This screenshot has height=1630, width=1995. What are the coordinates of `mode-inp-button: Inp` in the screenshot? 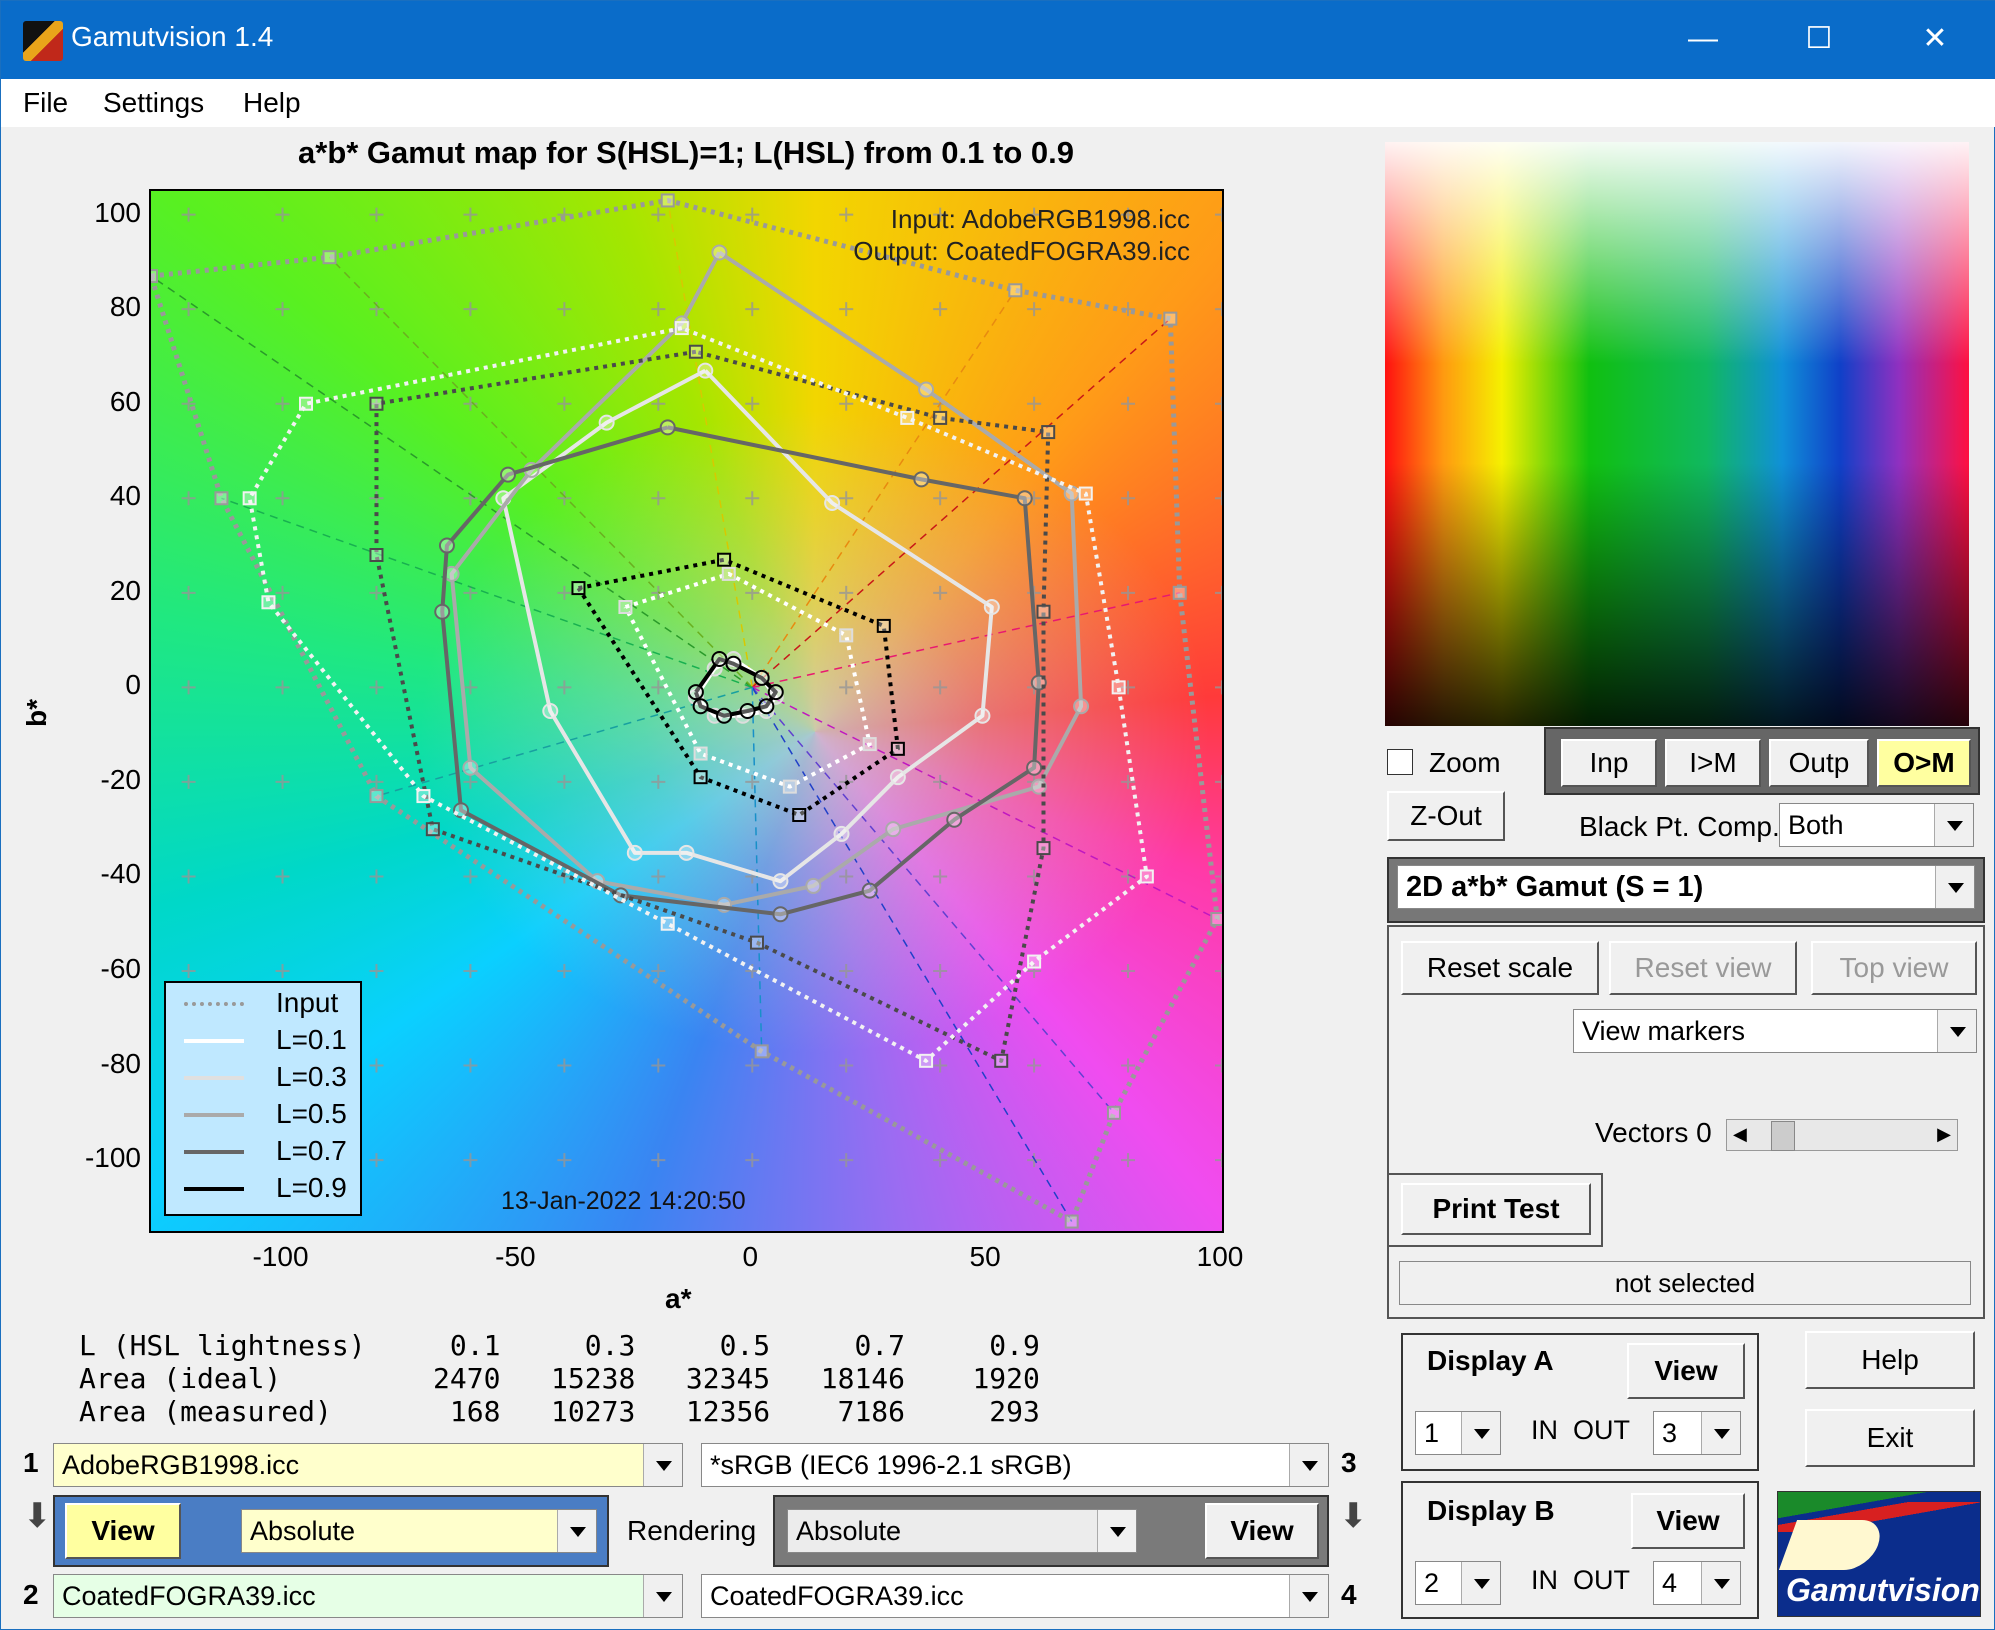 It's located at (1609, 763).